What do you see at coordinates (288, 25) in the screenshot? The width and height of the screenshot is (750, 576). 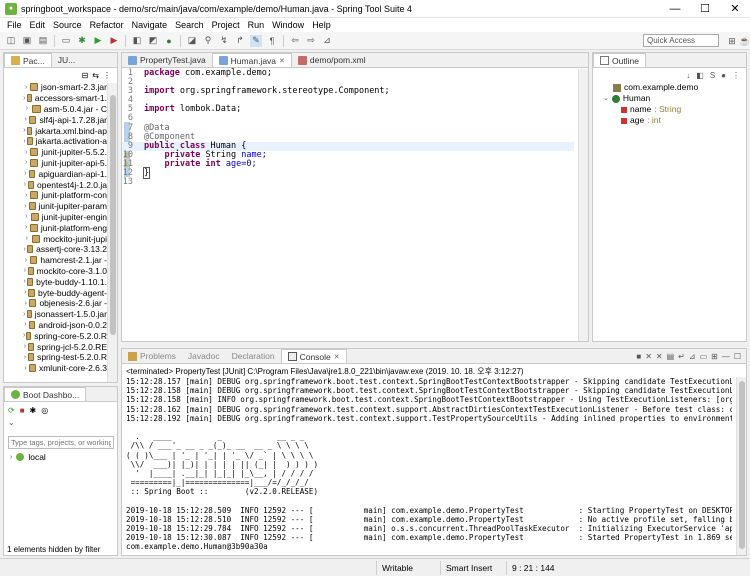 I see `menu-window: Window` at bounding box center [288, 25].